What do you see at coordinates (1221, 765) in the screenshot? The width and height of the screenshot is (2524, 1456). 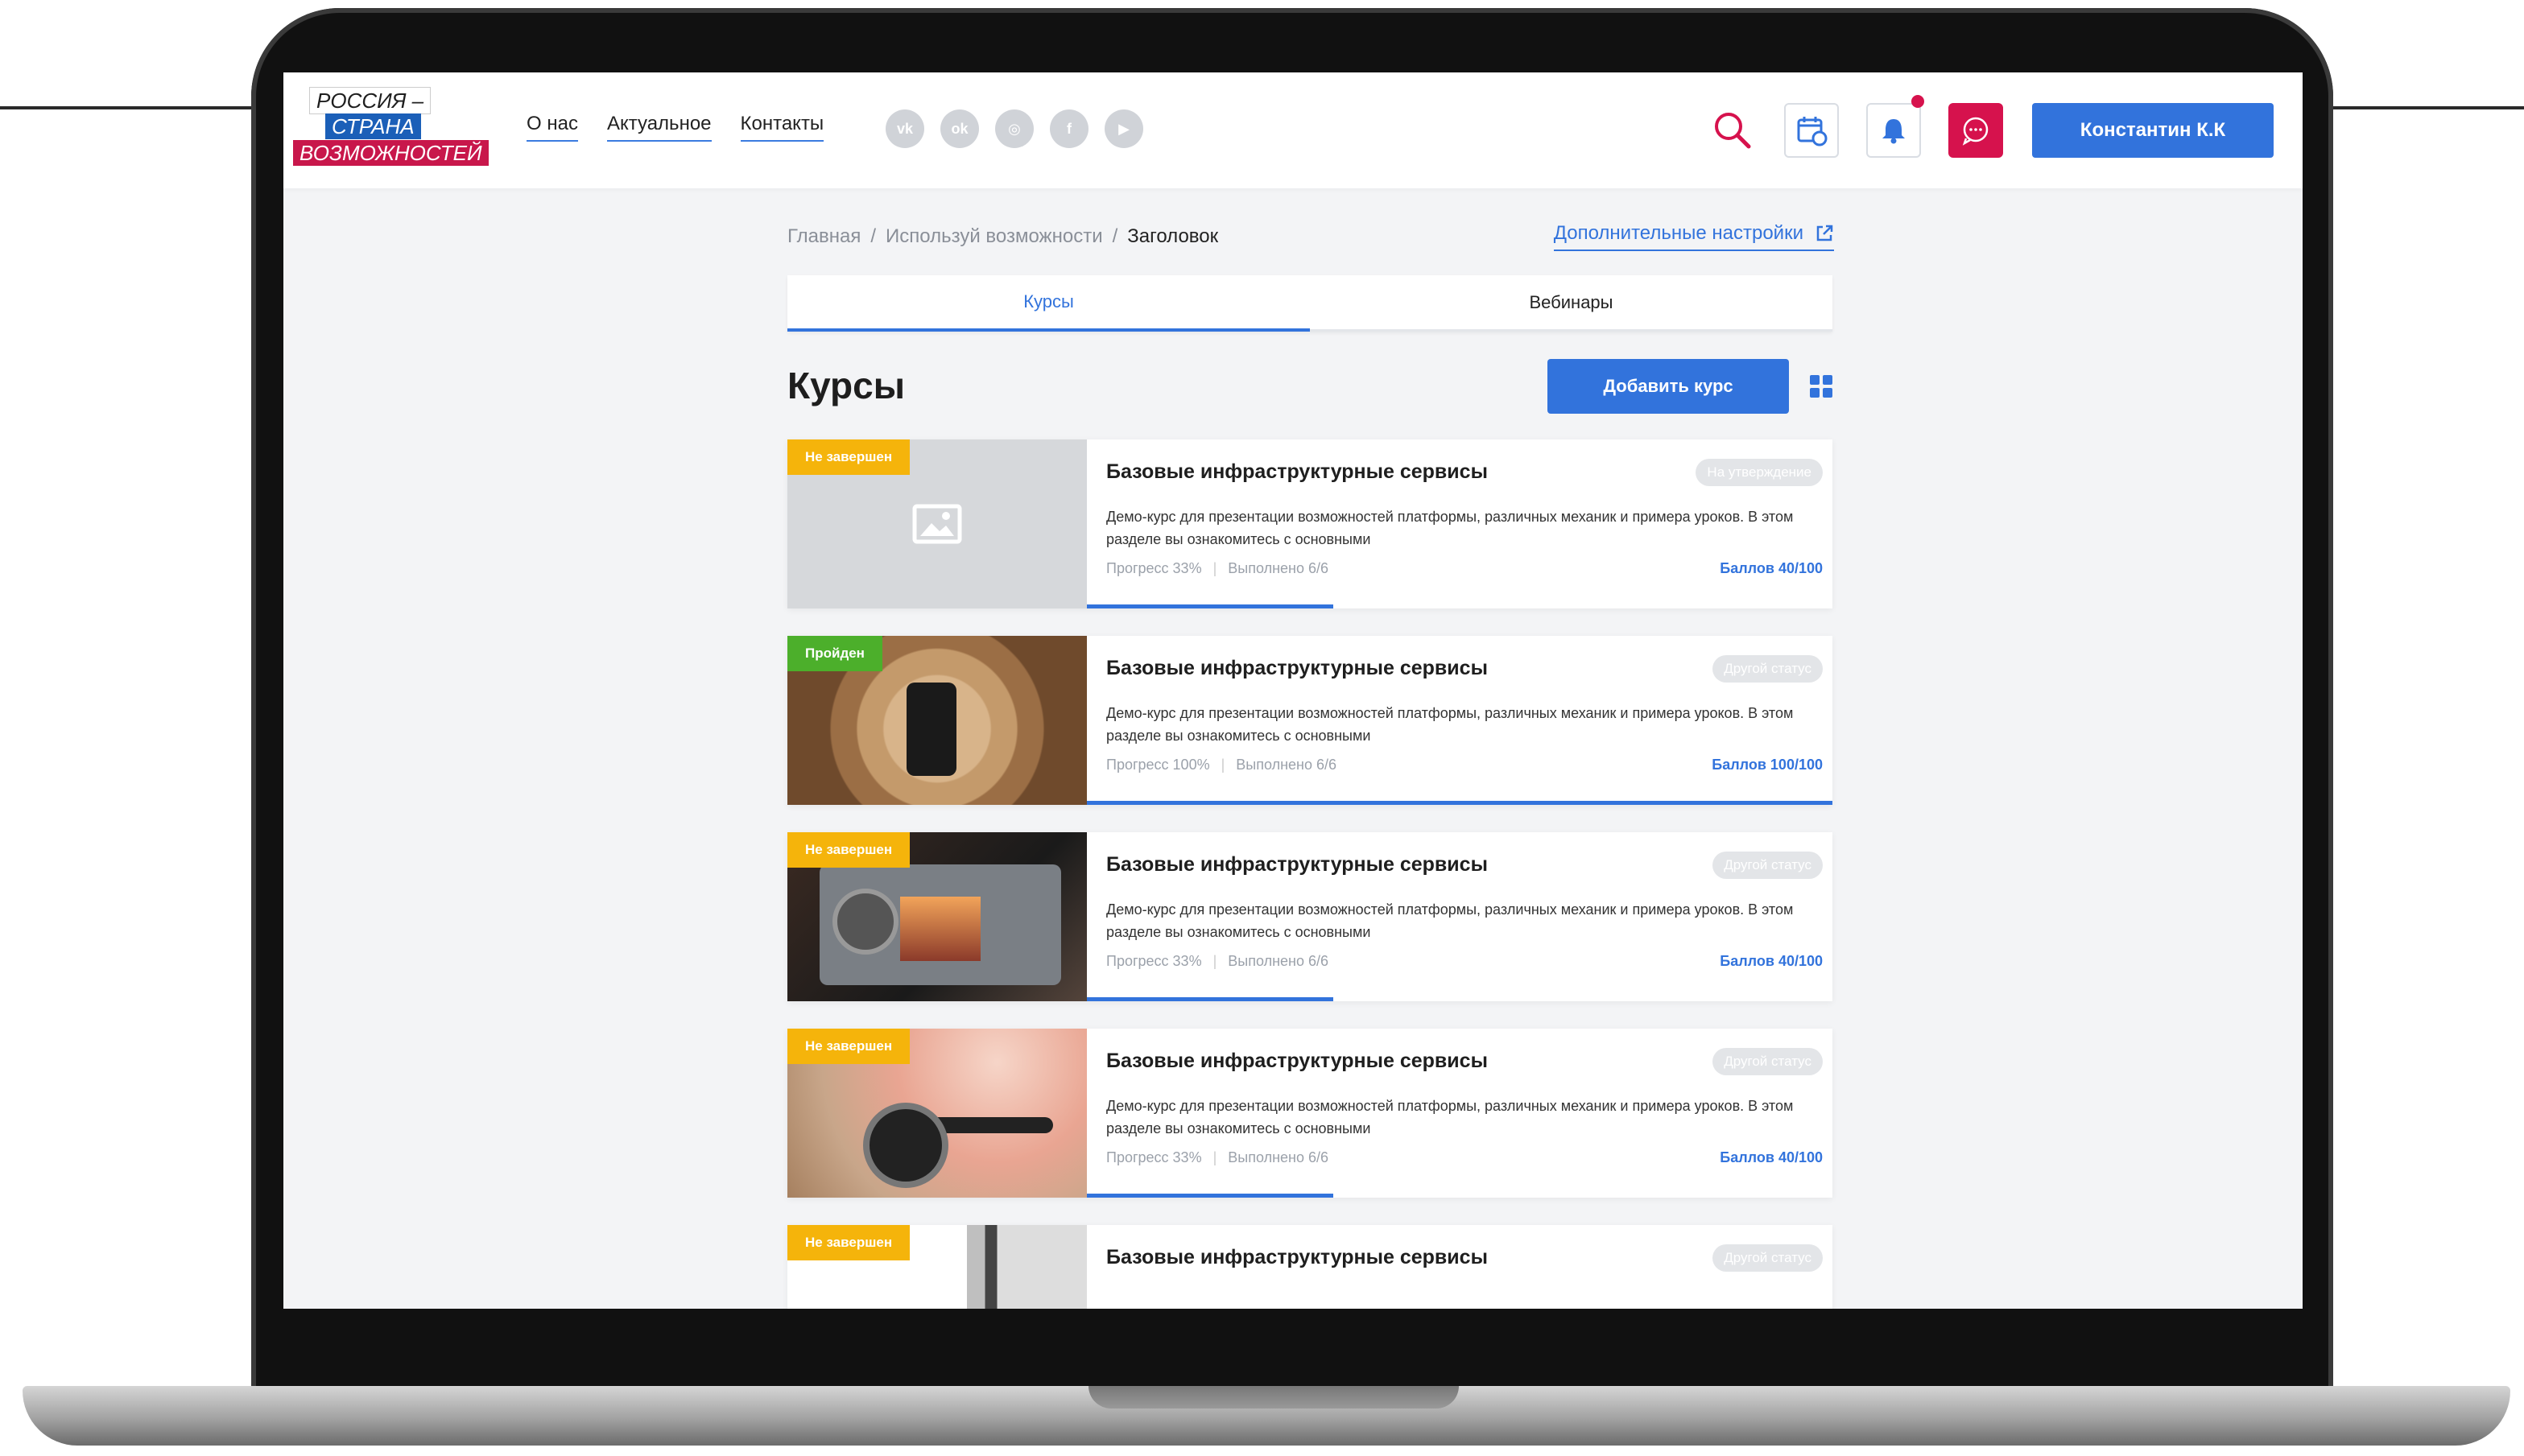 I see `course-meta: Прогресс 100% | Выполнено 6/6` at bounding box center [1221, 765].